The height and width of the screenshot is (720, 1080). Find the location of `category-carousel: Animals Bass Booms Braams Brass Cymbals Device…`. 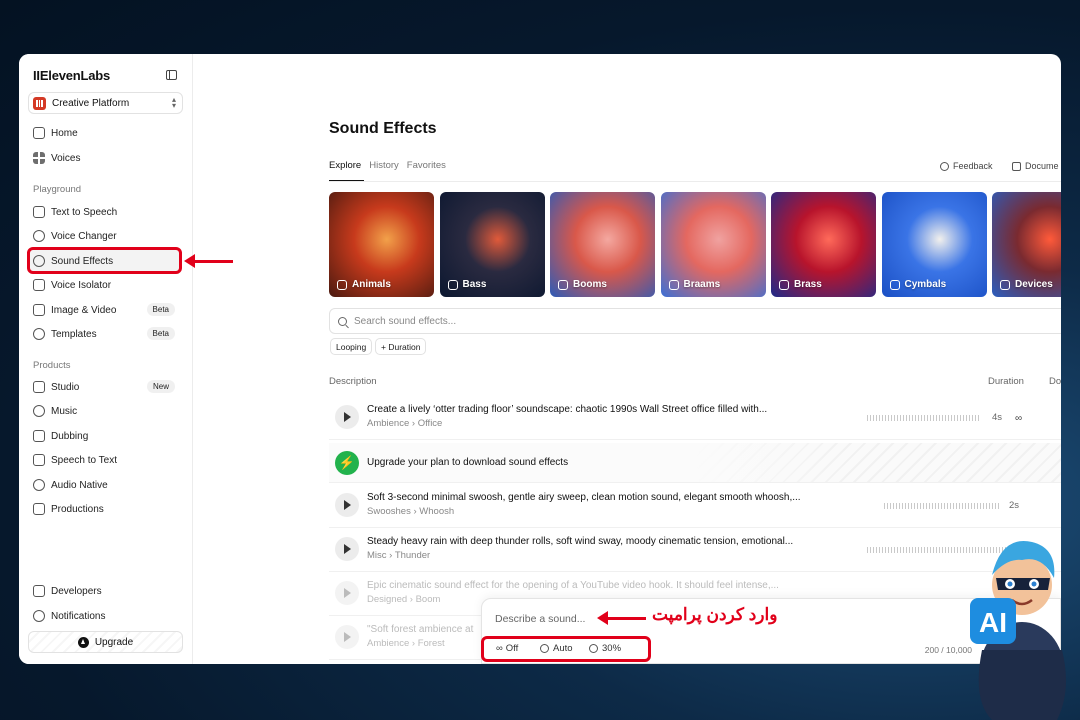

category-carousel: Animals Bass Booms Braams Brass Cymbals Device… is located at coordinates (695, 244).